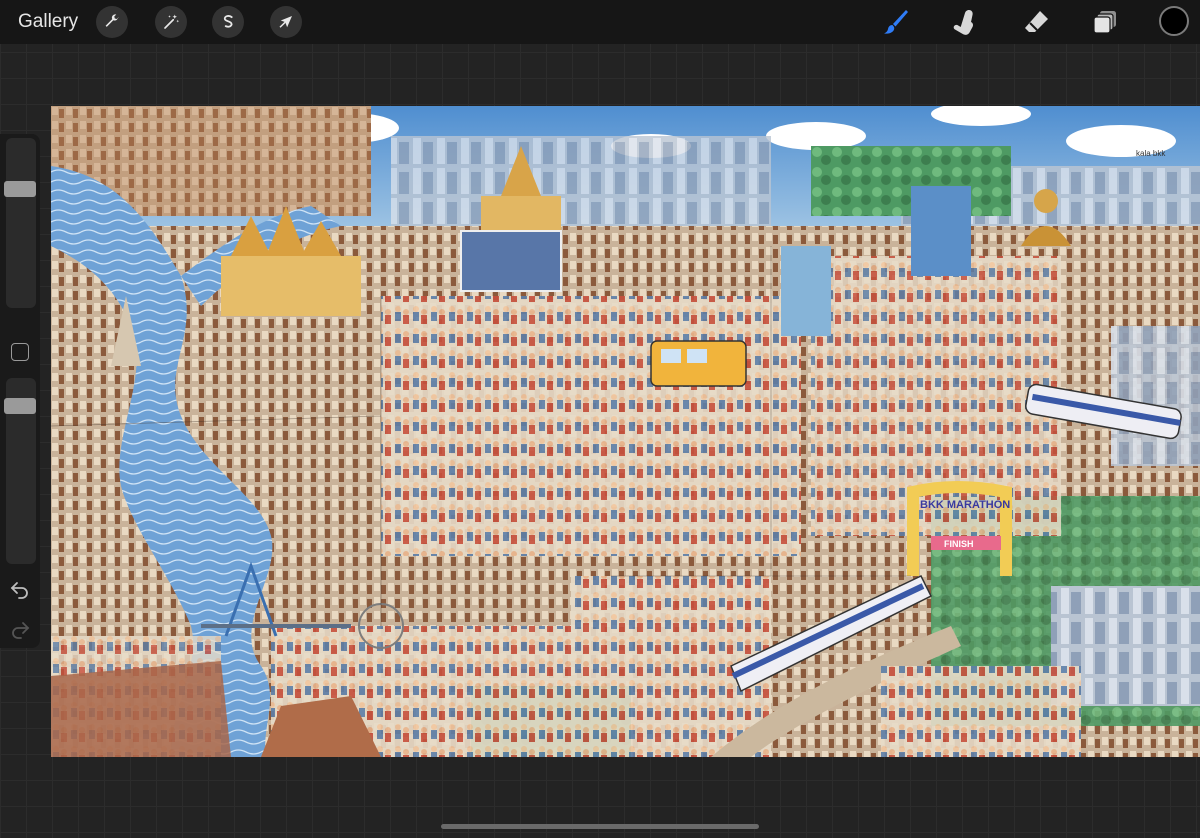 The image size is (1200, 838). Describe the element at coordinates (20, 471) in the screenshot. I see `opacity-slider` at that location.